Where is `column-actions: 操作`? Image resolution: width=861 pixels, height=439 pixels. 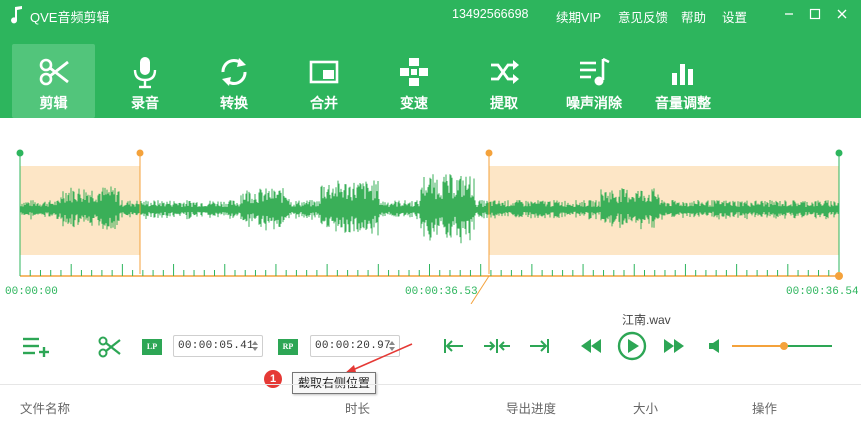
column-actions: 操作 is located at coordinates (764, 407).